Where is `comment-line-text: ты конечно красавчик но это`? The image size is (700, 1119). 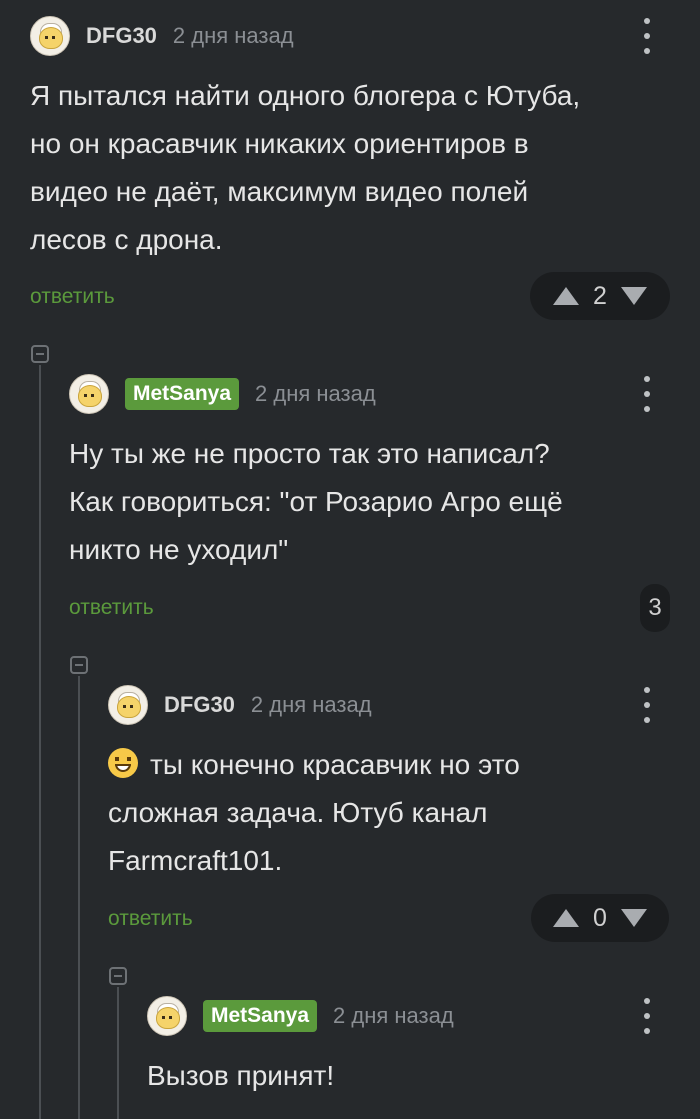 comment-line-text: ты конечно красавчик но это is located at coordinates (335, 764).